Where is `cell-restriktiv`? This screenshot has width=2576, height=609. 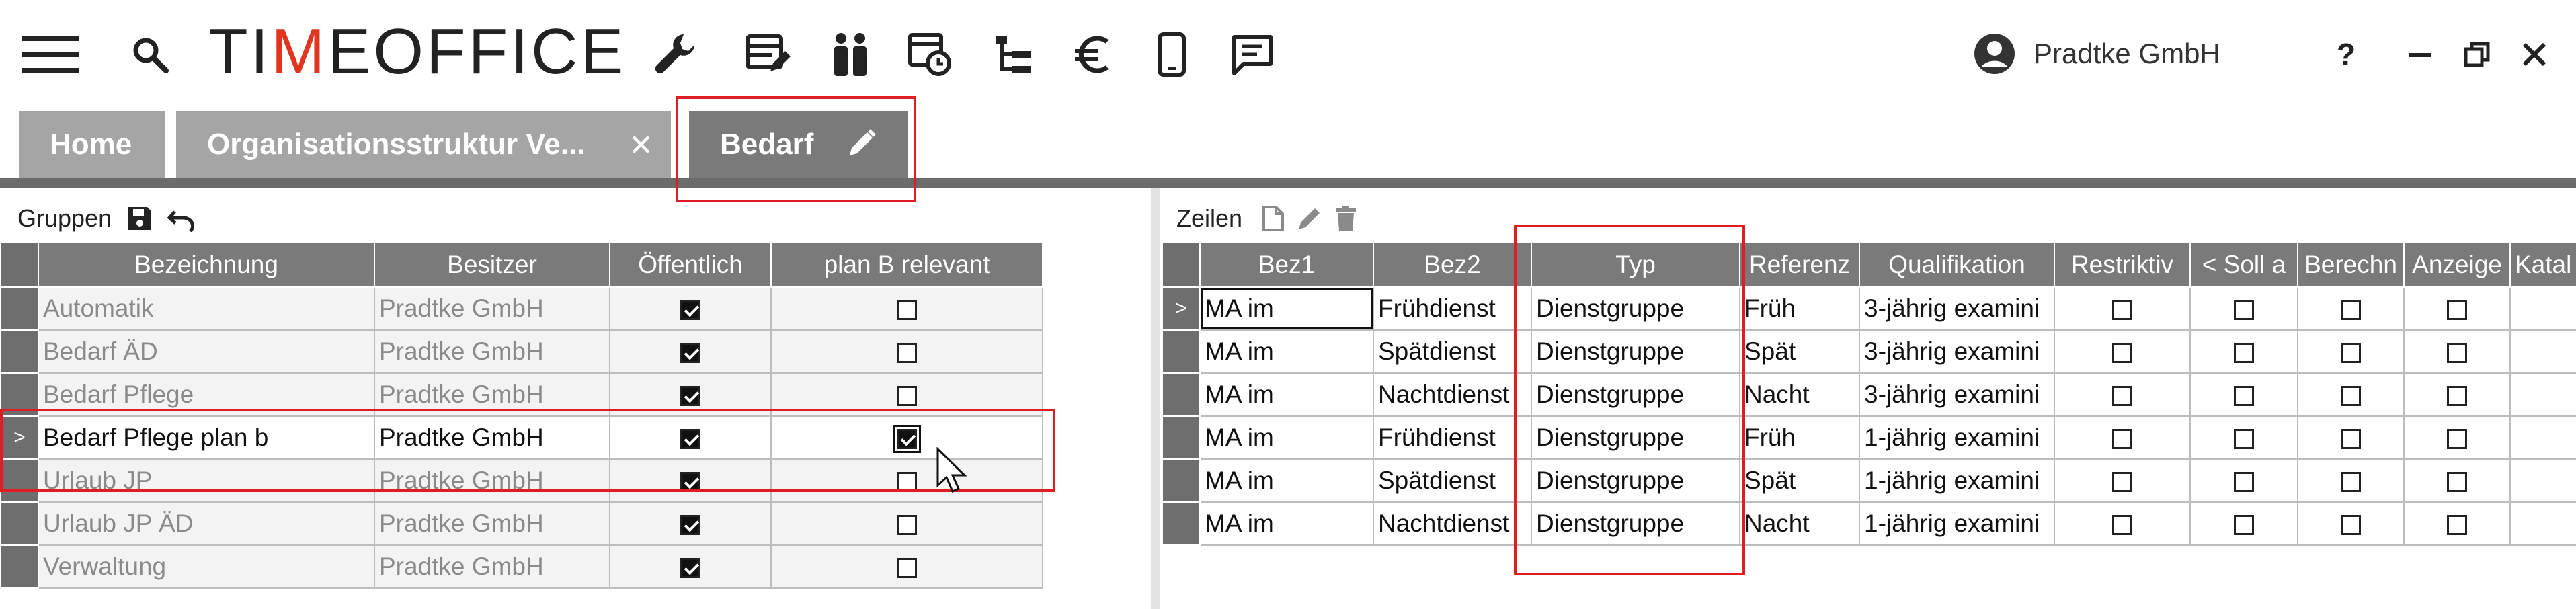
cell-restriktiv is located at coordinates (2122, 480).